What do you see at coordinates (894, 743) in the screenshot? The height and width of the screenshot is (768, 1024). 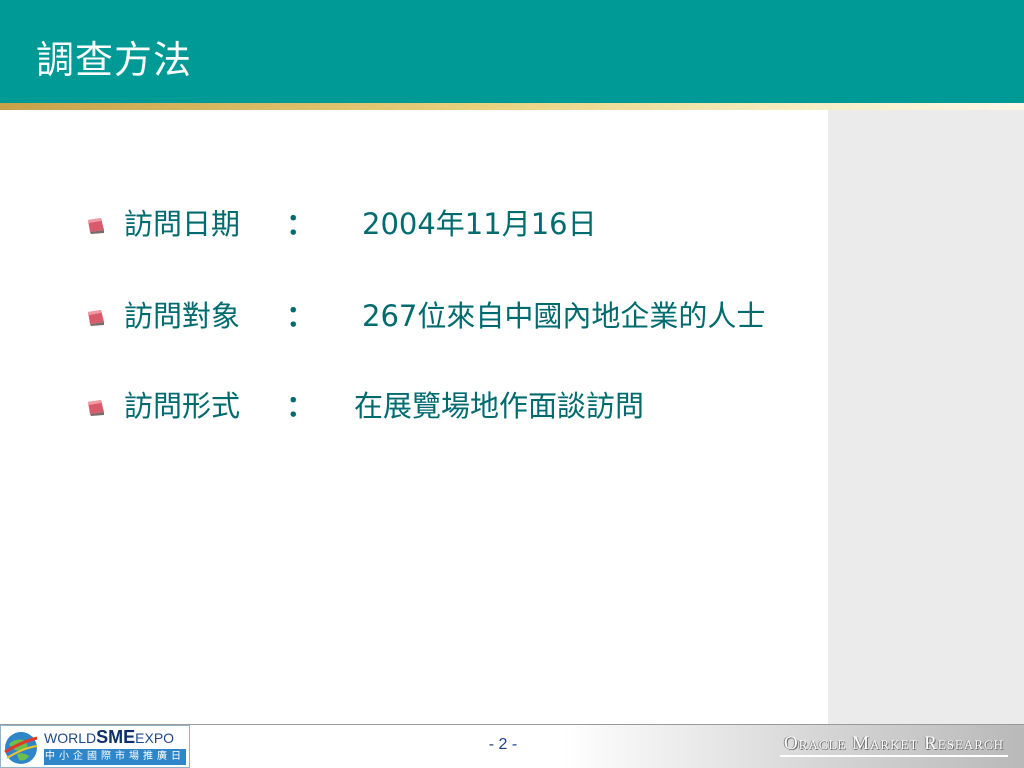 I see `oracle-market-research-logo: Oracle Market Research` at bounding box center [894, 743].